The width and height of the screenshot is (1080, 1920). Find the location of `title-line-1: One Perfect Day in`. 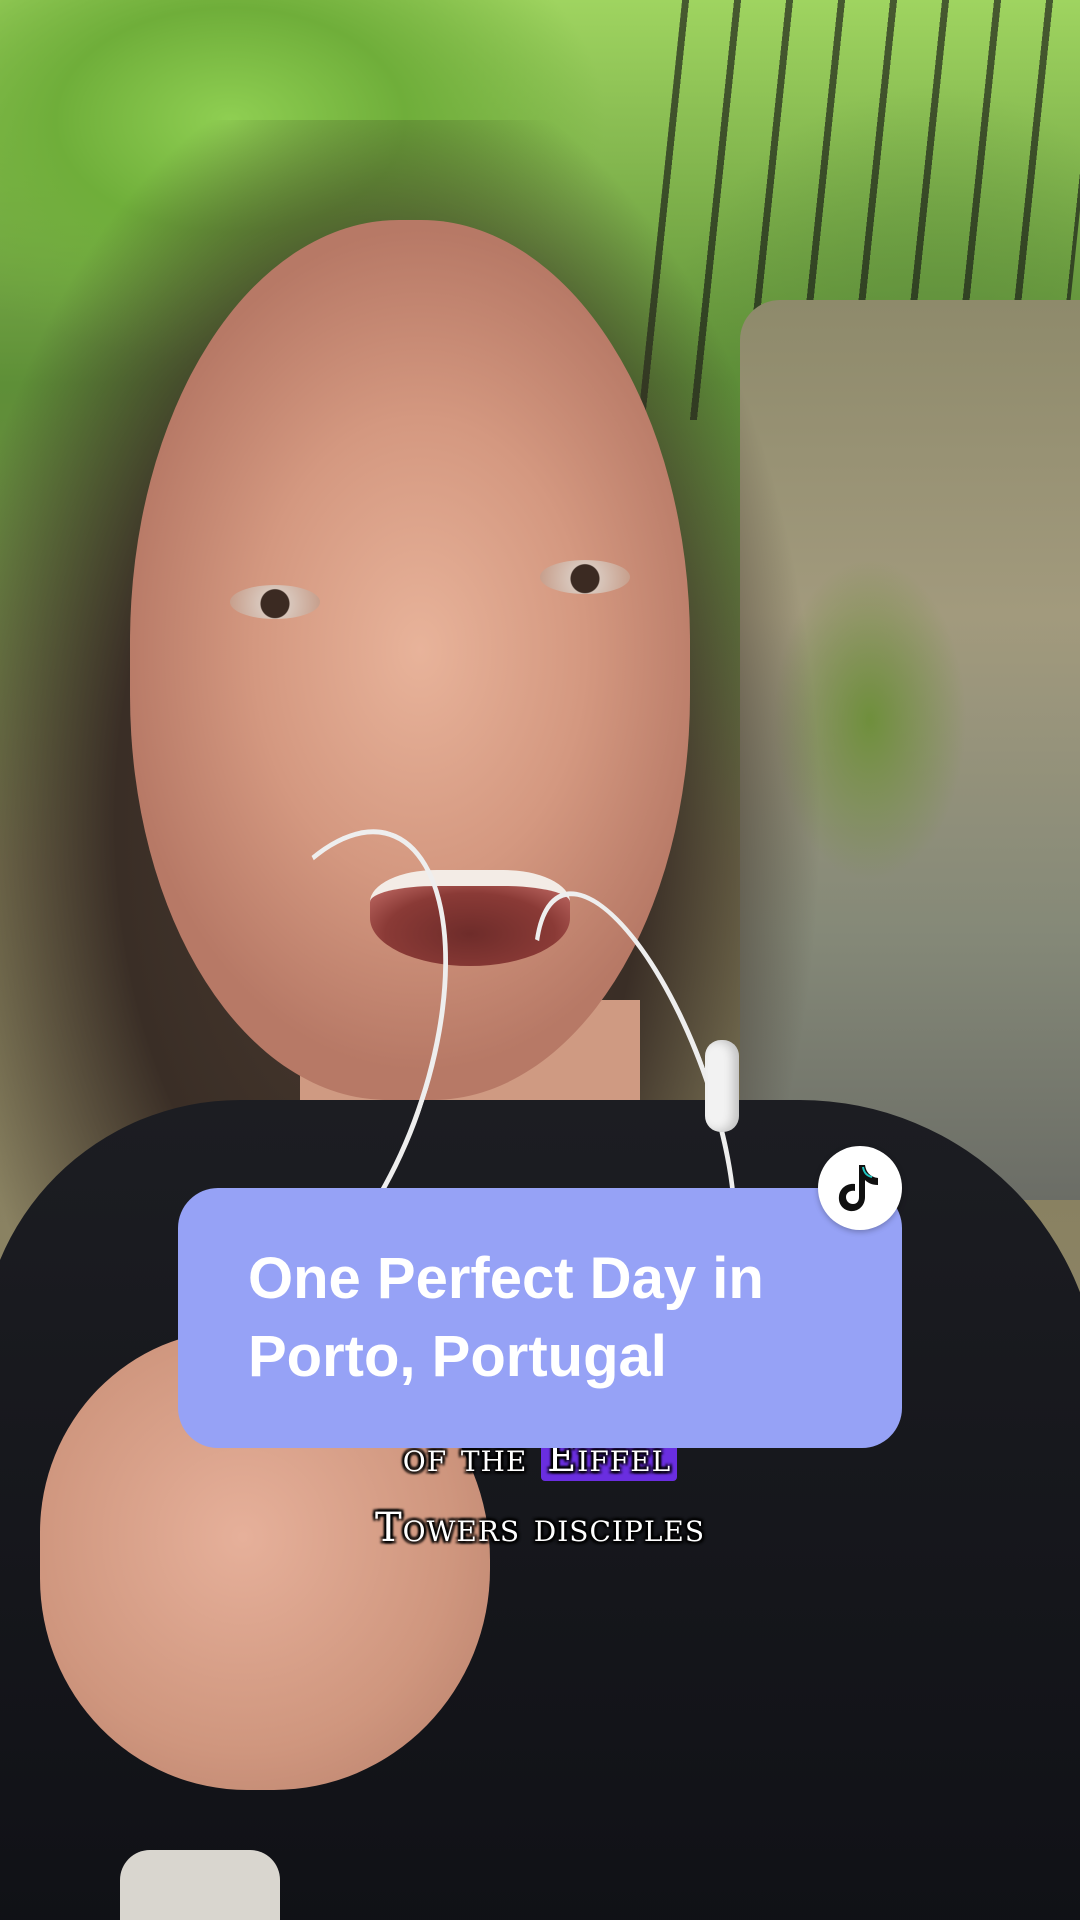

title-line-1: One Perfect Day in is located at coordinates (506, 1278).